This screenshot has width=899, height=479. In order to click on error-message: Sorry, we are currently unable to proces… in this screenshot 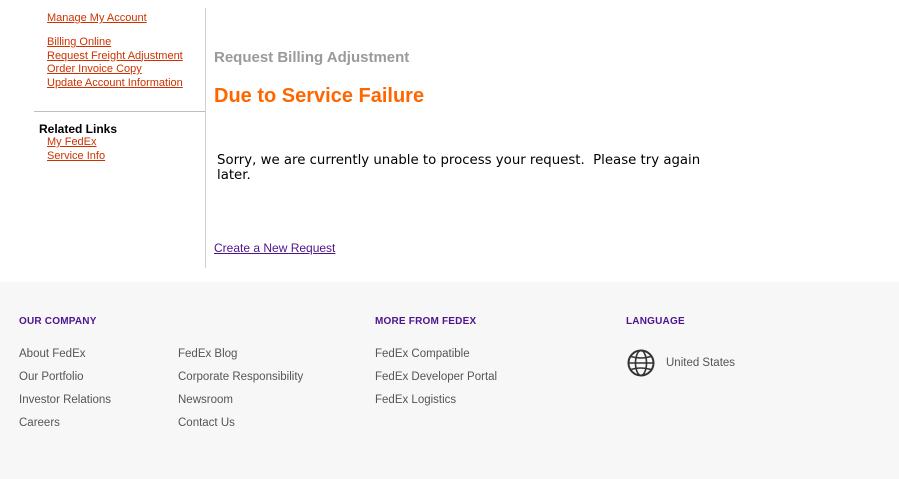, I will do `click(465, 168)`.